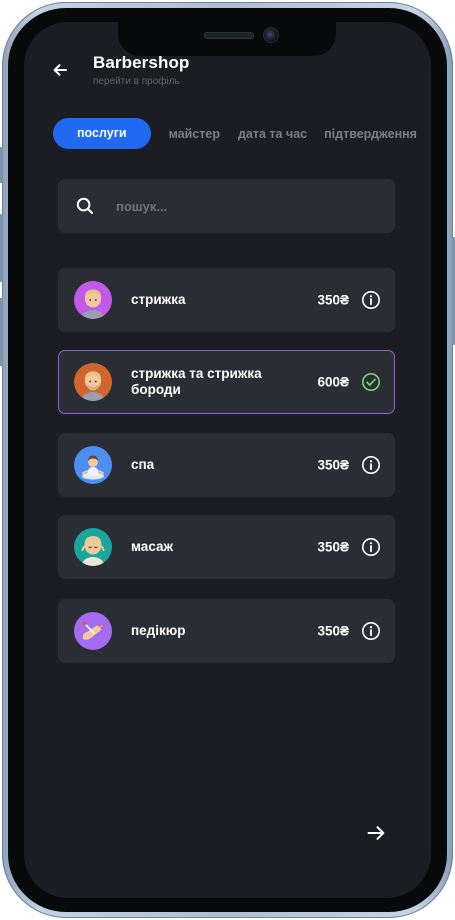 Image resolution: width=455 pixels, height=920 pixels. Describe the element at coordinates (152, 546) in the screenshot. I see `service-name: масаж` at that location.